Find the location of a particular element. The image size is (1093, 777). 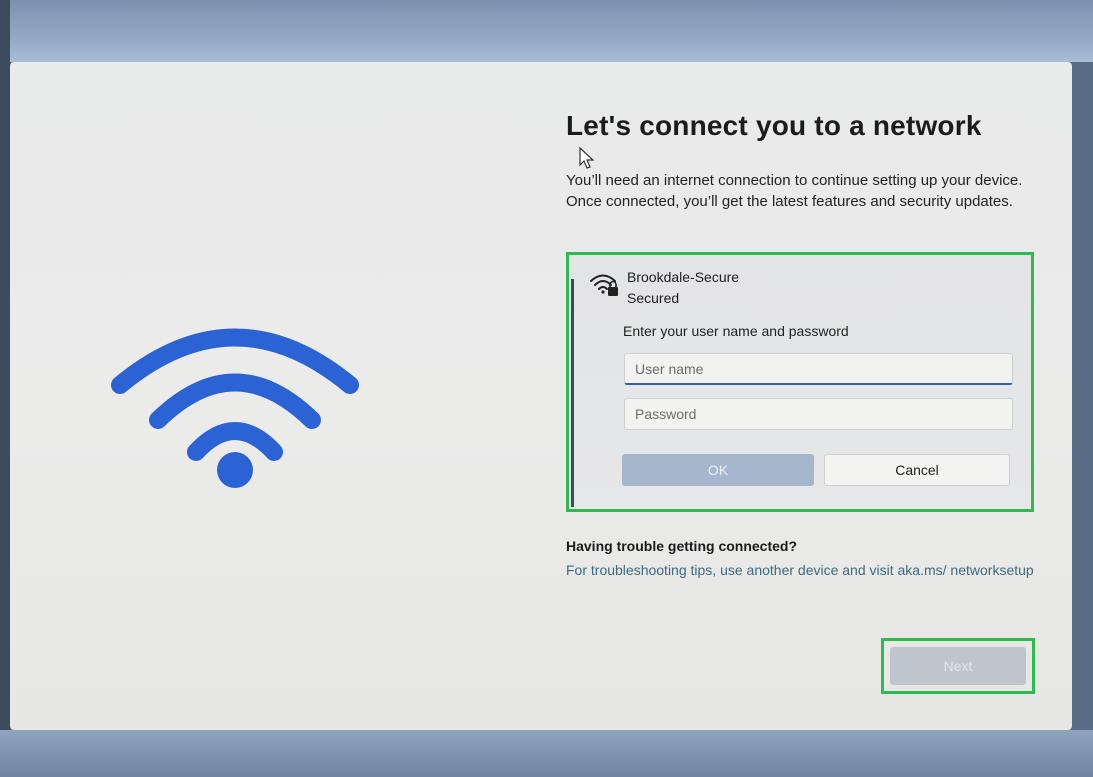

network-status: Secured is located at coordinates (653, 298).